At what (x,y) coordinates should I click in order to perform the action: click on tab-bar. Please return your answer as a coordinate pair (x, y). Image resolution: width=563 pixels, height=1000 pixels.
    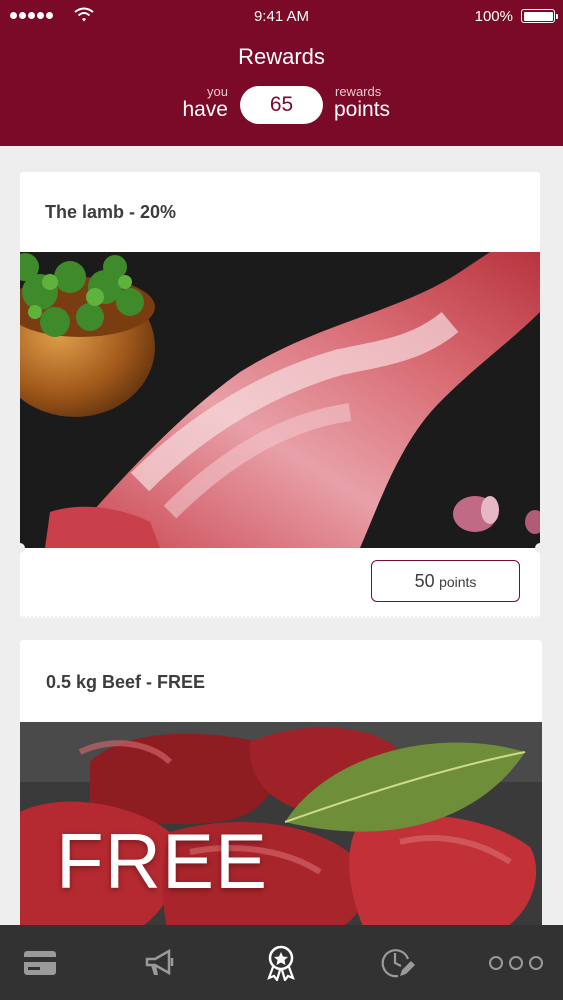
    Looking at the image, I should click on (281, 962).